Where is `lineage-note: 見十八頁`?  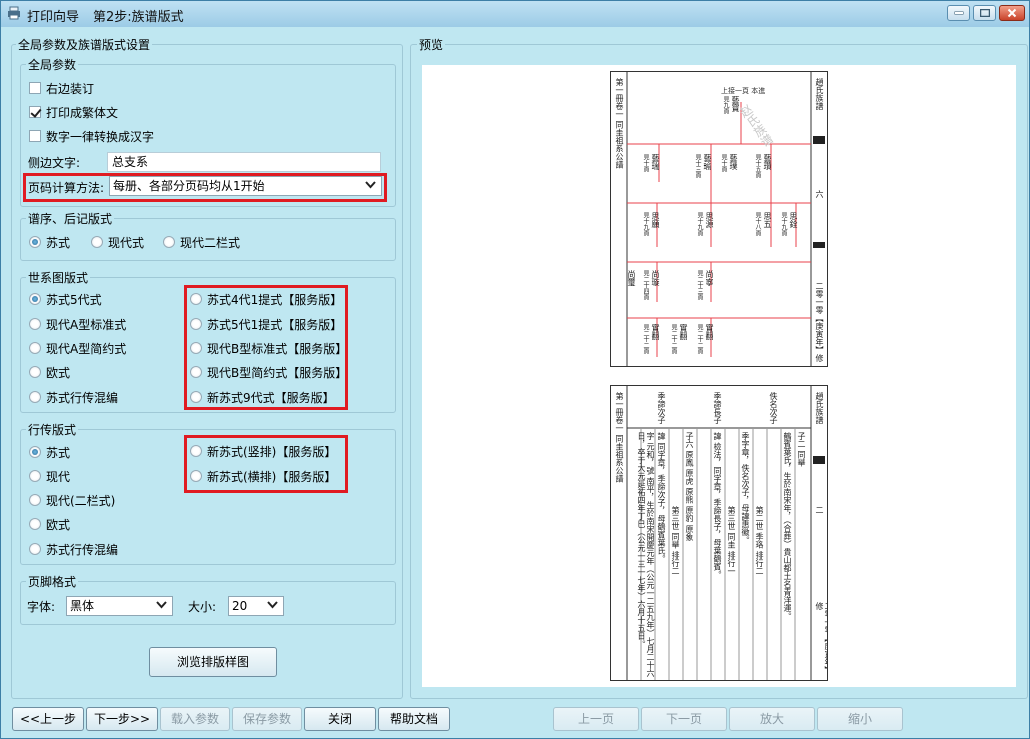 lineage-note: 見十八頁 is located at coordinates (757, 224).